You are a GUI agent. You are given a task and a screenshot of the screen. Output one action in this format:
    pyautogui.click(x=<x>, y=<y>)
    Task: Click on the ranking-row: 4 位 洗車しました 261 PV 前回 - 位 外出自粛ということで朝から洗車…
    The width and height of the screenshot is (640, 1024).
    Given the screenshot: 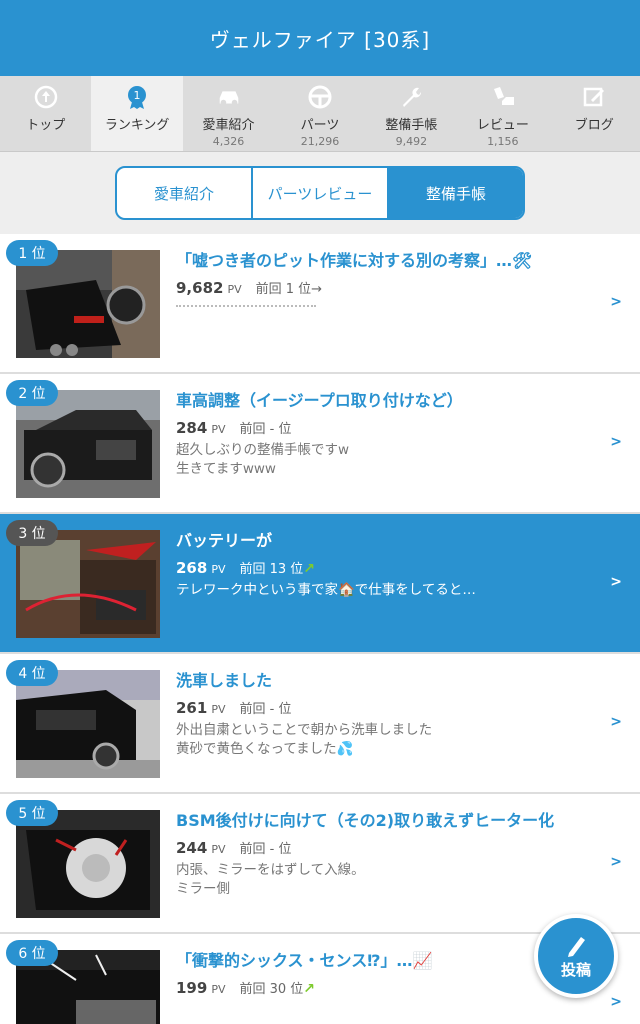 What is the action you would take?
    pyautogui.click(x=320, y=724)
    